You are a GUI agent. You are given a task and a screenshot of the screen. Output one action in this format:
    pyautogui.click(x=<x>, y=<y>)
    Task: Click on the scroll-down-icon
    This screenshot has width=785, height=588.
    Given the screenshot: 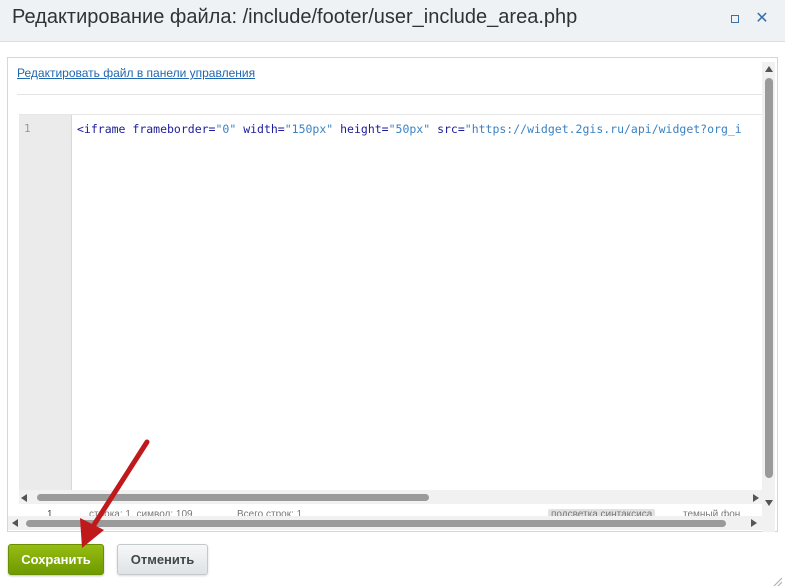 What is the action you would take?
    pyautogui.click(x=769, y=503)
    